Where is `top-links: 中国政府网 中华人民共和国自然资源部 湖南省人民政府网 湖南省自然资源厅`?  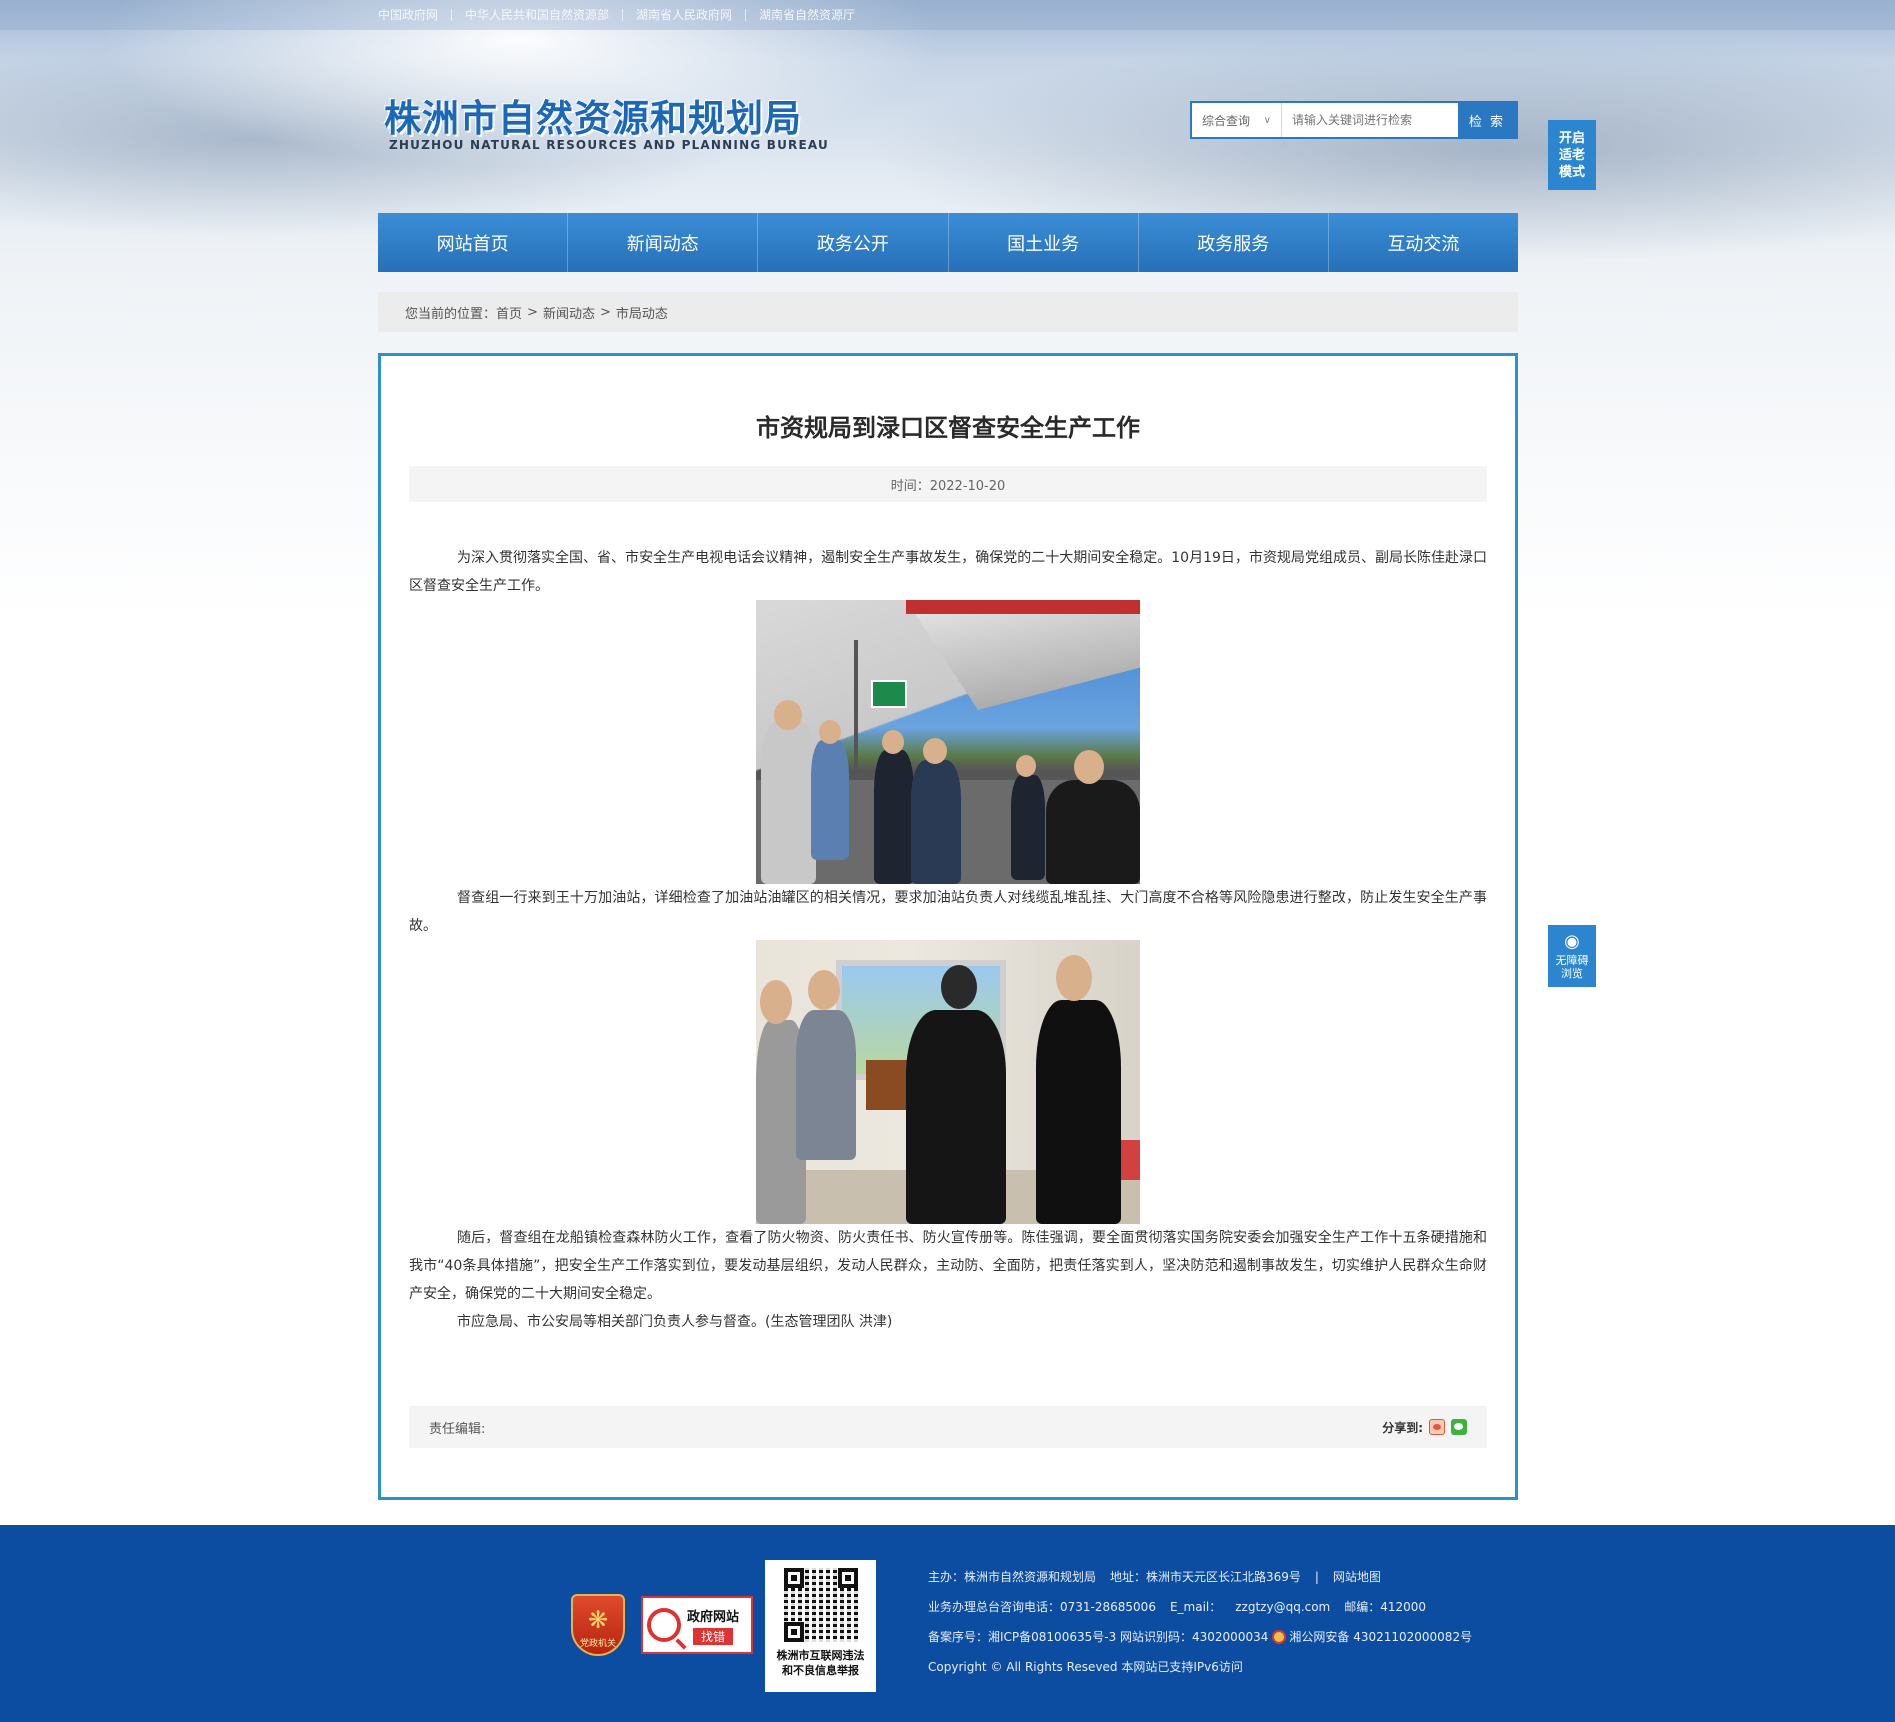
top-links: 中国政府网 中华人民共和国自然资源部 湖南省人民政府网 湖南省自然资源厅 is located at coordinates (623, 15).